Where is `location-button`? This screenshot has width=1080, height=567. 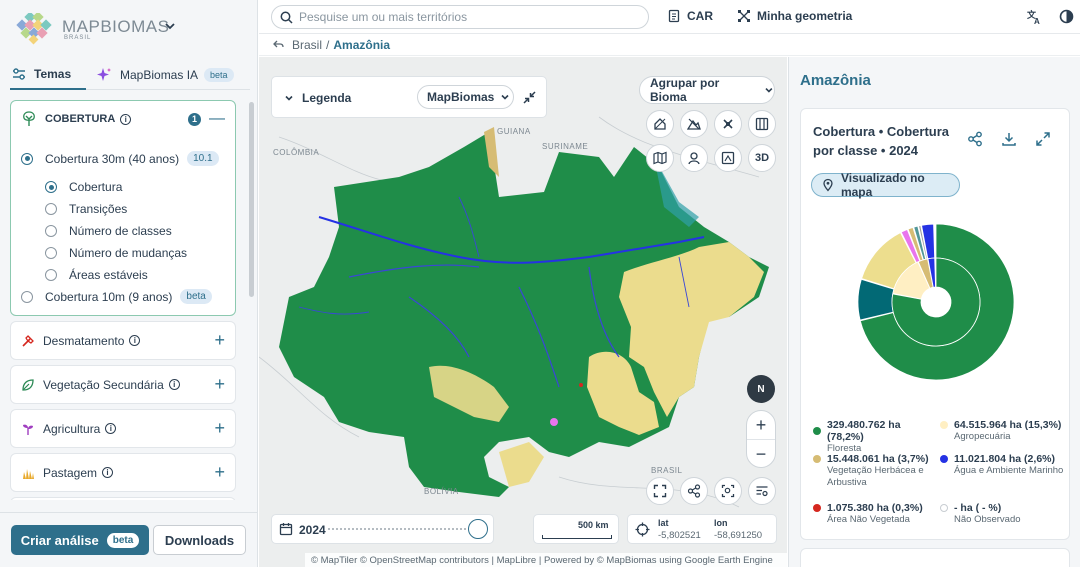 location-button is located at coordinates (694, 158).